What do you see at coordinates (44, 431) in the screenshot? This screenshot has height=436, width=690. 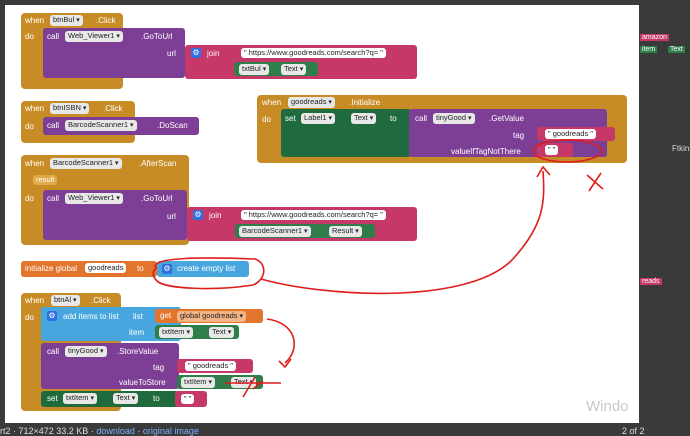 I see `file-info: rt2 · 712×472 33.2 KB` at bounding box center [44, 431].